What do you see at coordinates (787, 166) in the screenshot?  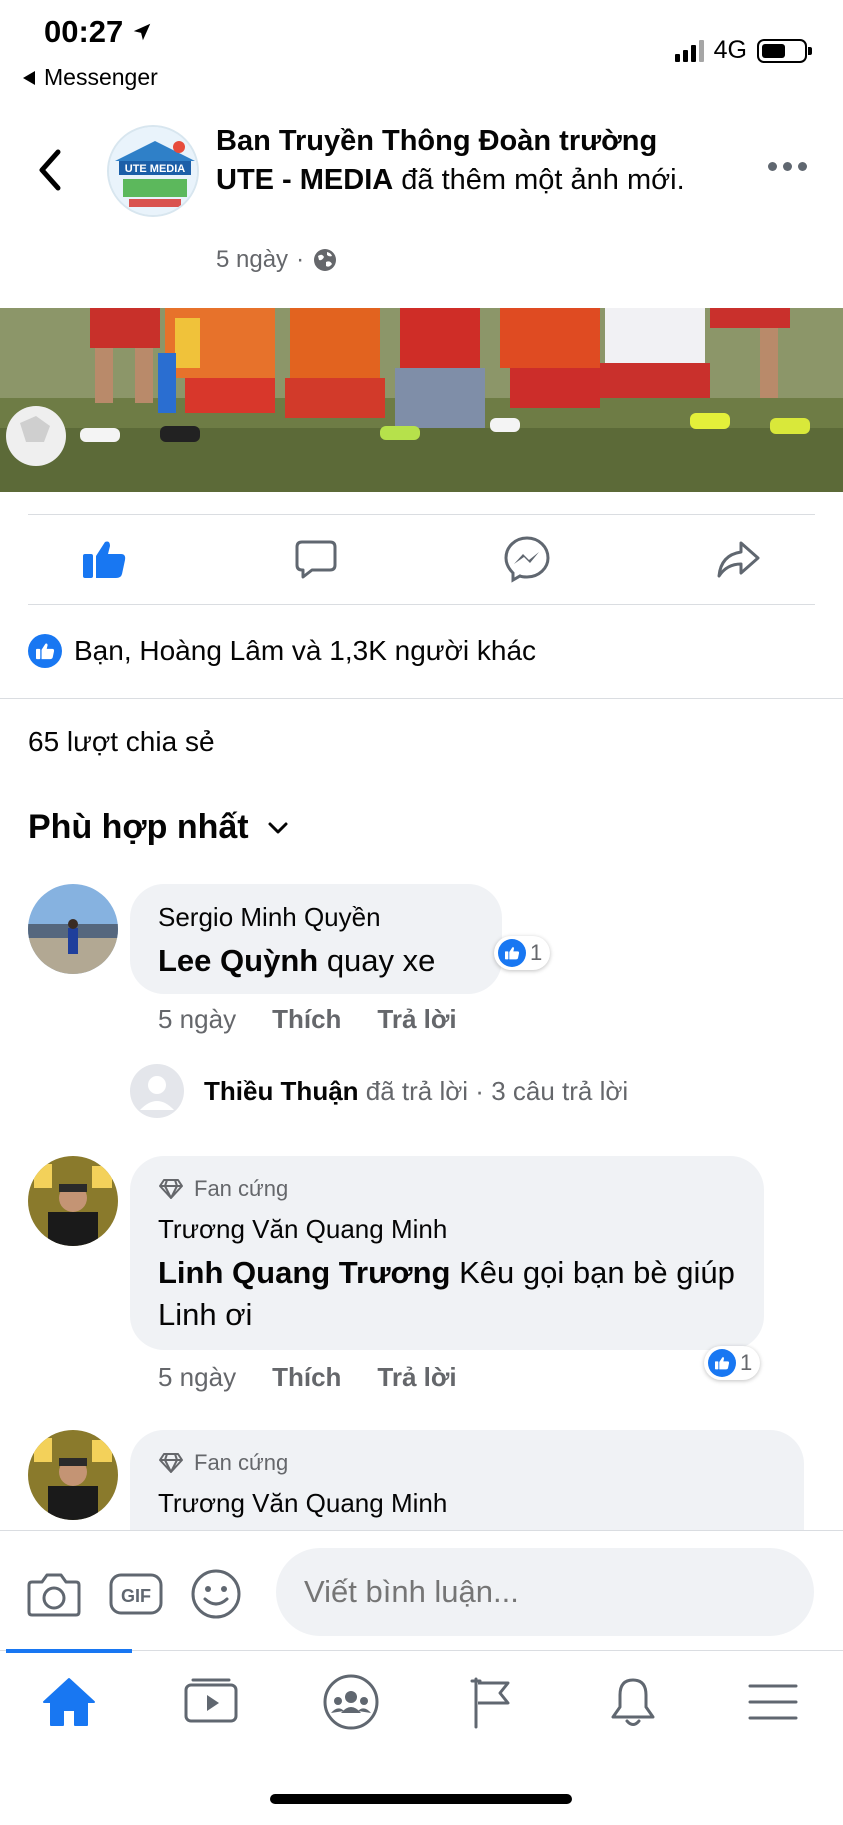 I see `more-icon` at bounding box center [787, 166].